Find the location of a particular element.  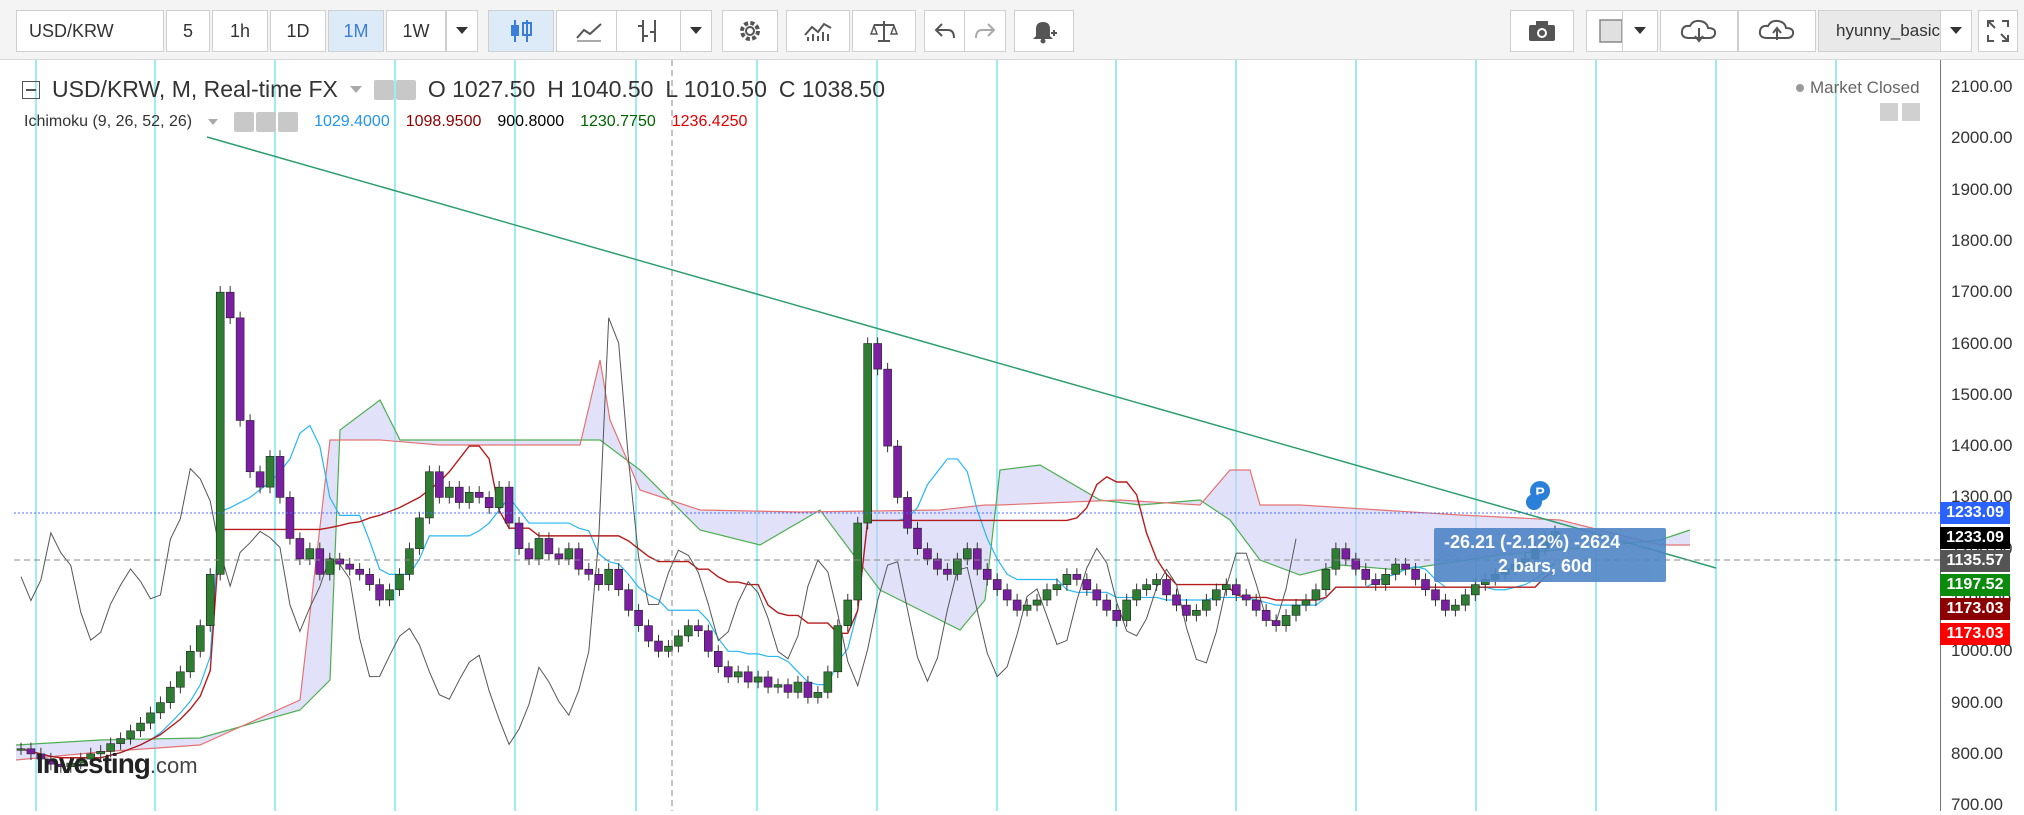

interval-1h-button: 1h is located at coordinates (240, 31).